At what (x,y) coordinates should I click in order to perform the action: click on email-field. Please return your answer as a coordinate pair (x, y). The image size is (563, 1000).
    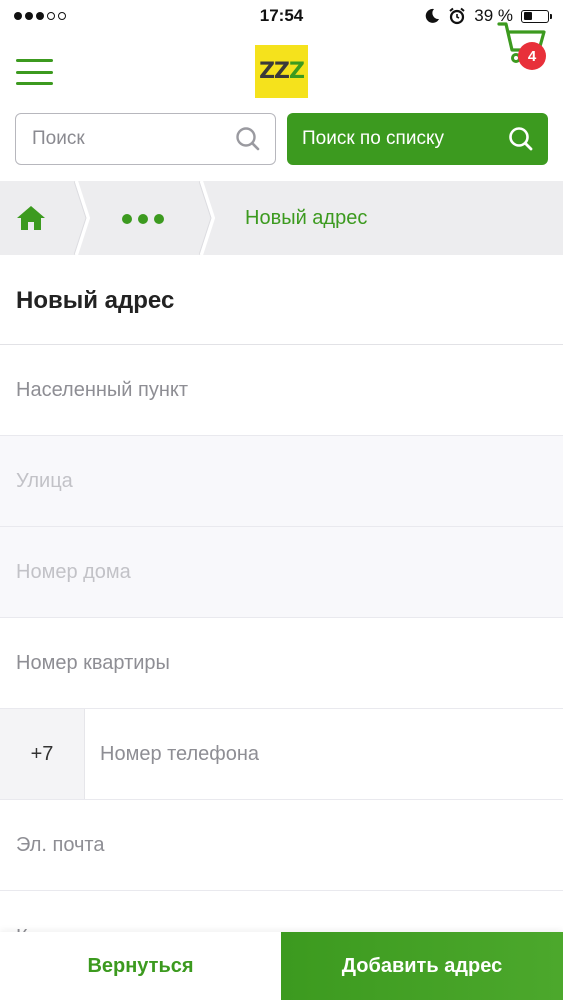
    Looking at the image, I should click on (281, 845).